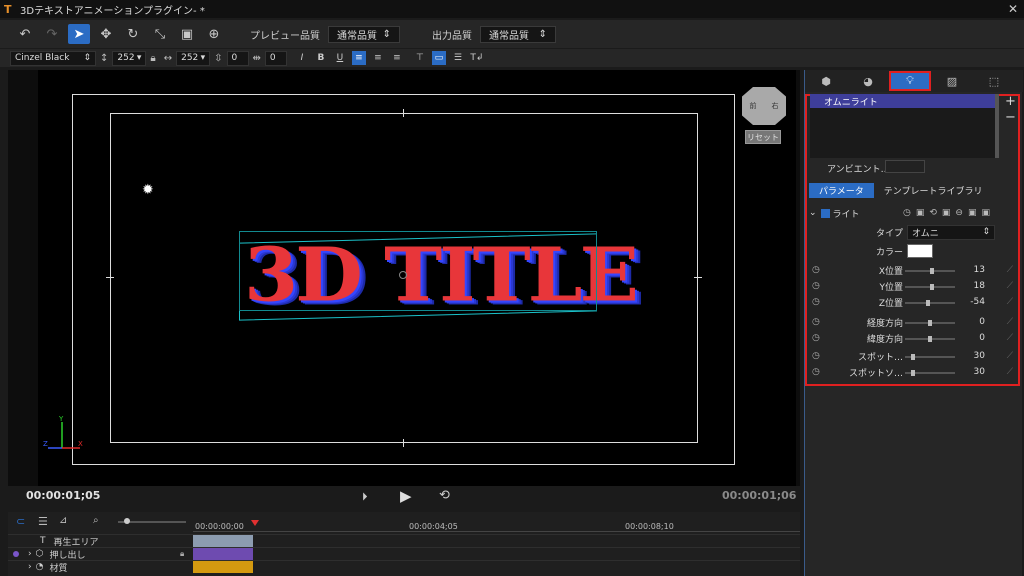  Describe the element at coordinates (365, 497) in the screenshot. I see `step-forward-icon: ⏵` at that location.